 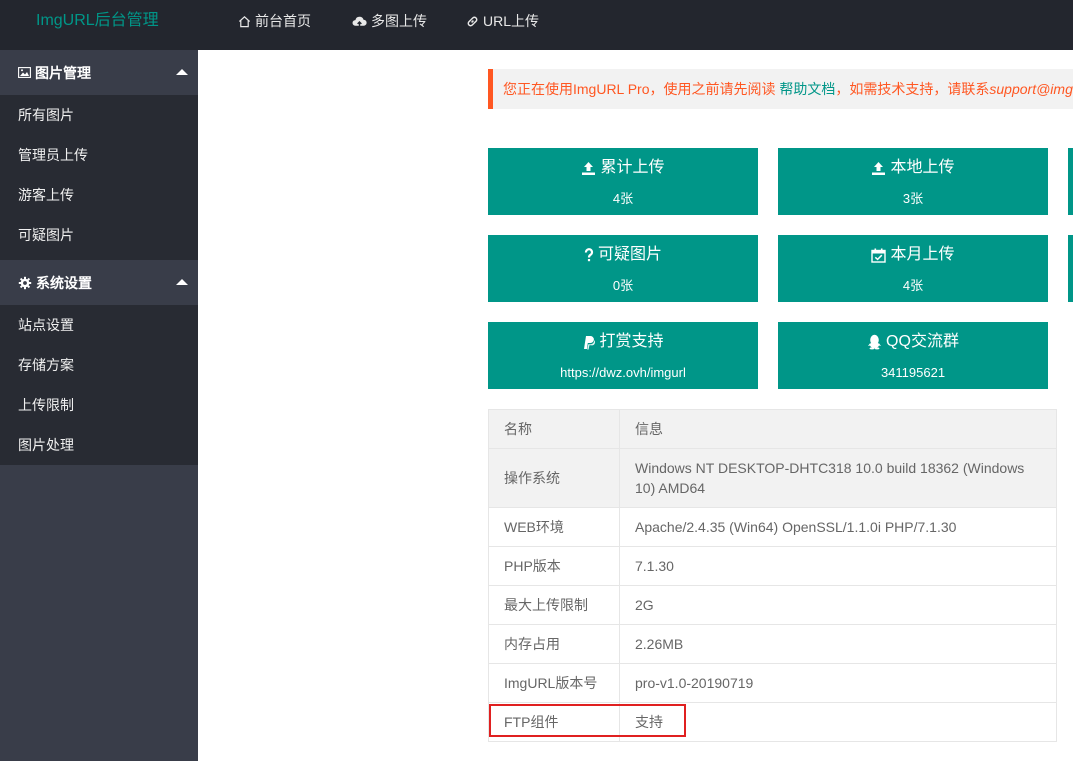 I want to click on table-header-row: 名称 信息, so click(x=772, y=429).